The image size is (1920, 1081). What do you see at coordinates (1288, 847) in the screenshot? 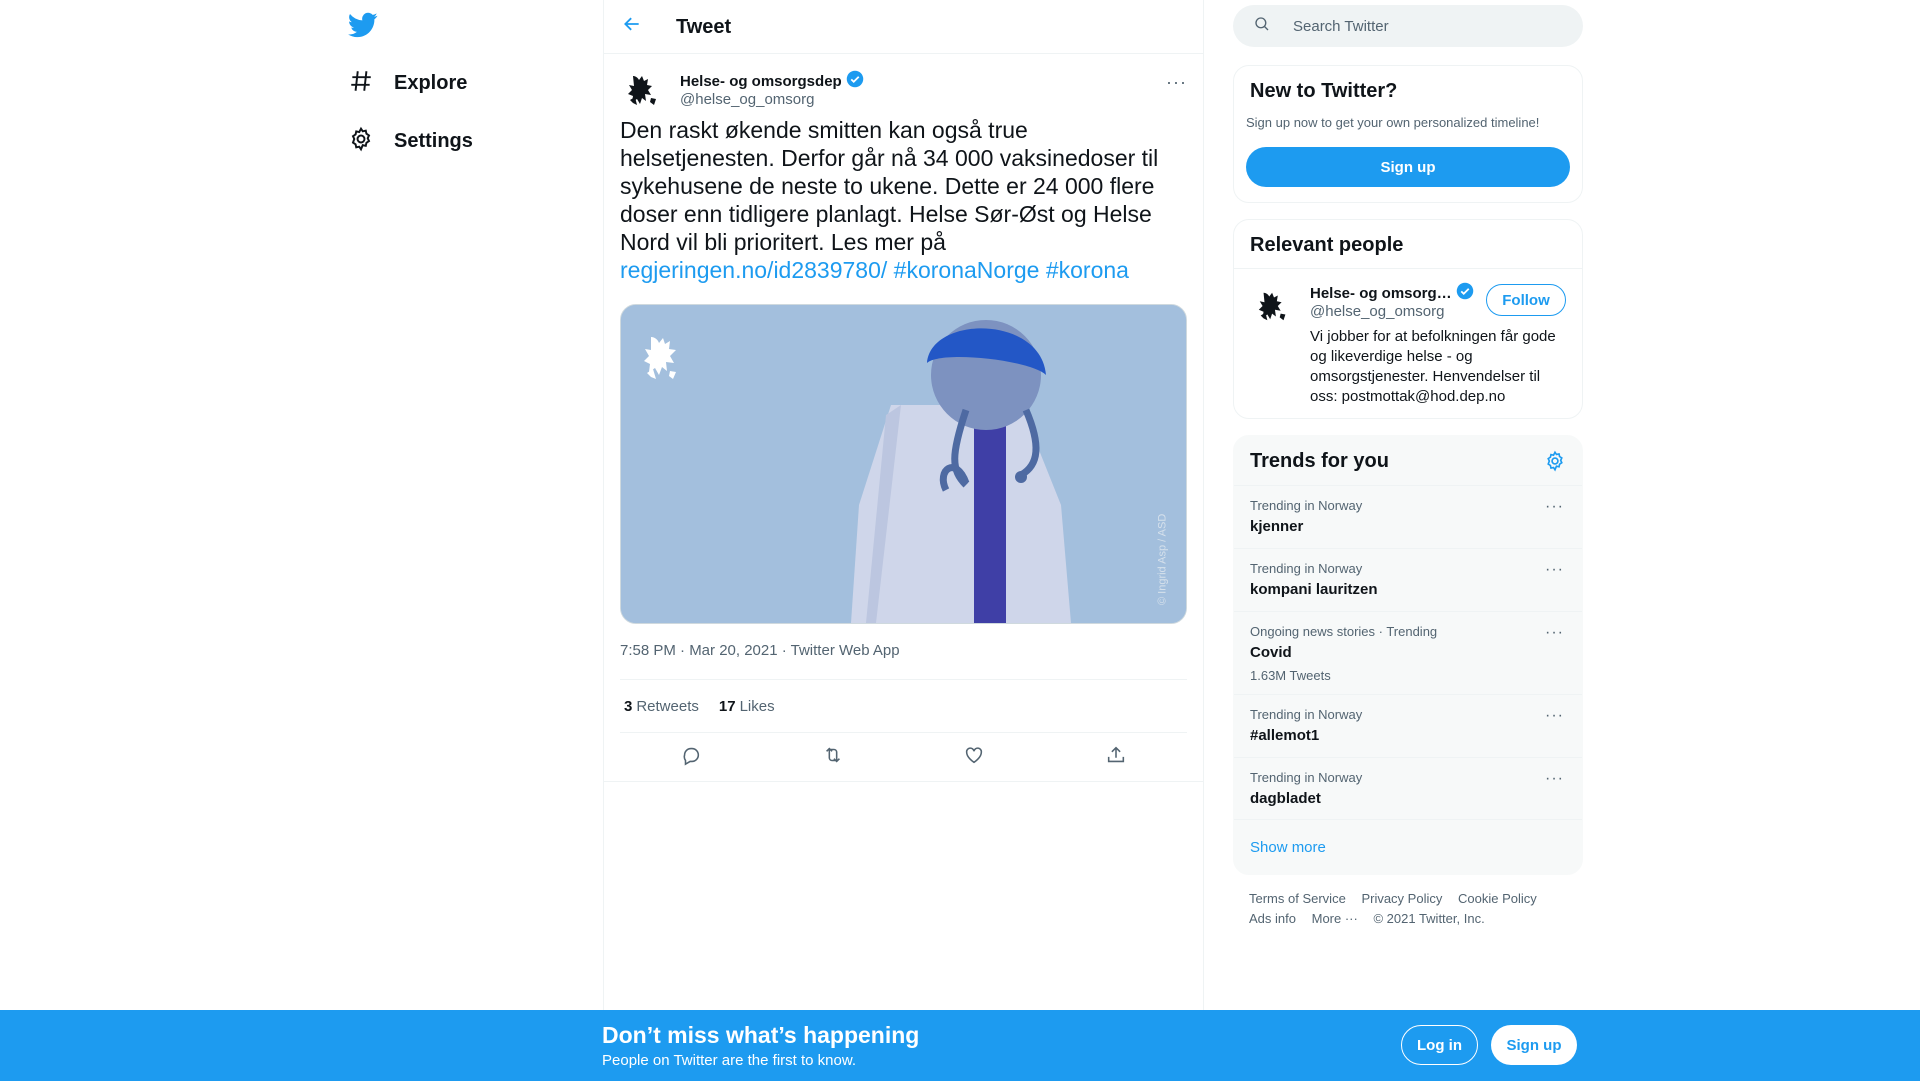
I see `show-more-link: Show more` at bounding box center [1288, 847].